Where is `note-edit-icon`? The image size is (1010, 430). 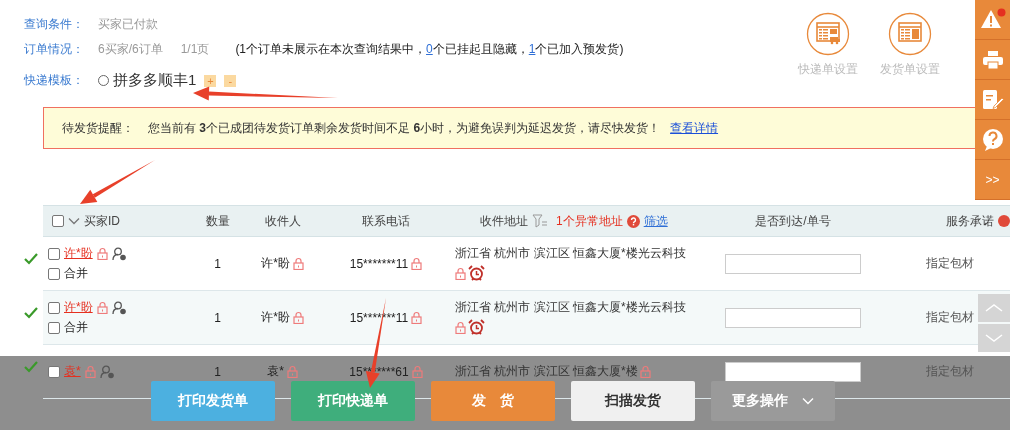
note-edit-icon is located at coordinates (992, 99).